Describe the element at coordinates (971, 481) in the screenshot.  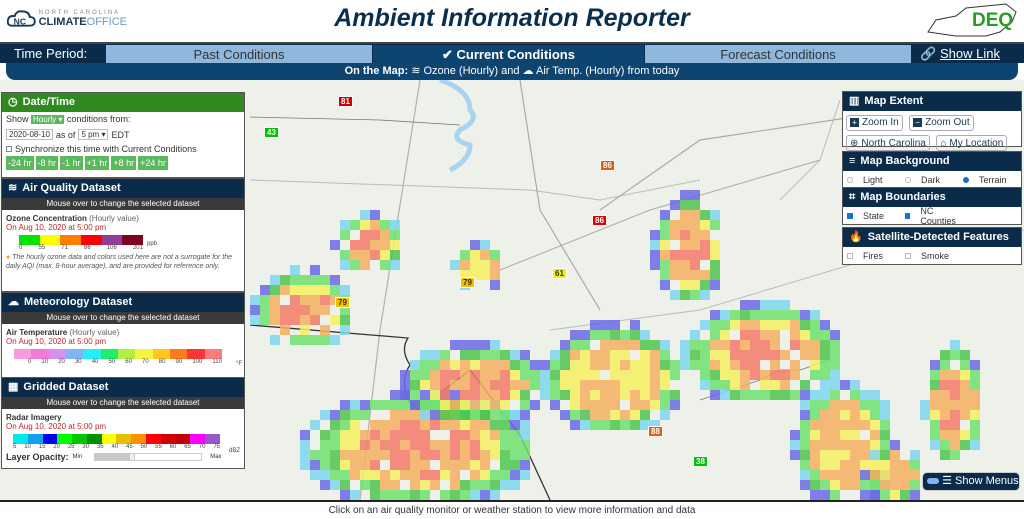
I see `show-menus-button: ☰ Show Menus` at that location.